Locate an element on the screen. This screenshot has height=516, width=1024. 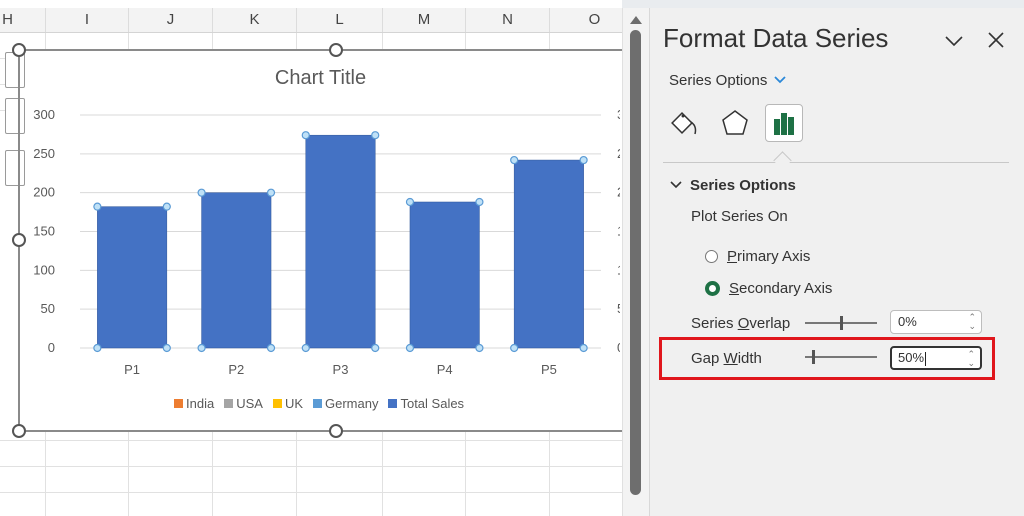
legend-label: USA is located at coordinates (249, 403).